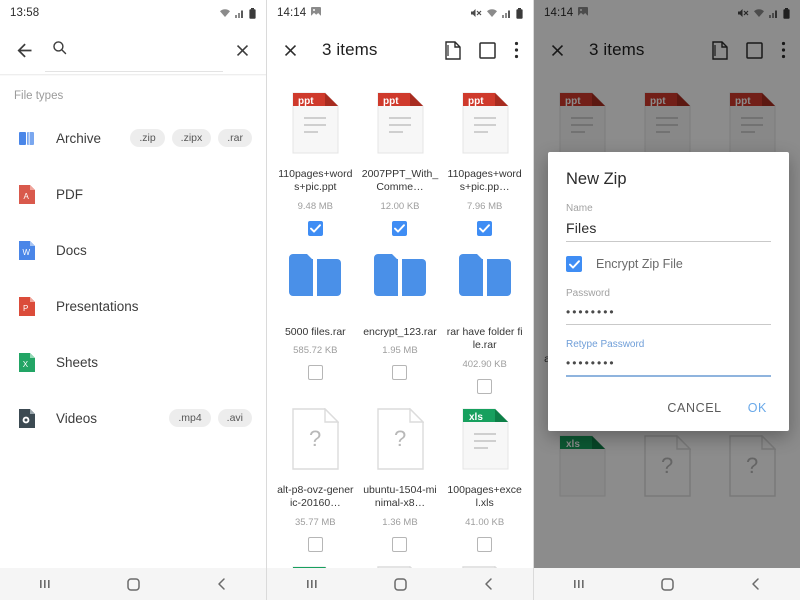 This screenshot has height=600, width=800. I want to click on app-bar-actions, so click(482, 50).